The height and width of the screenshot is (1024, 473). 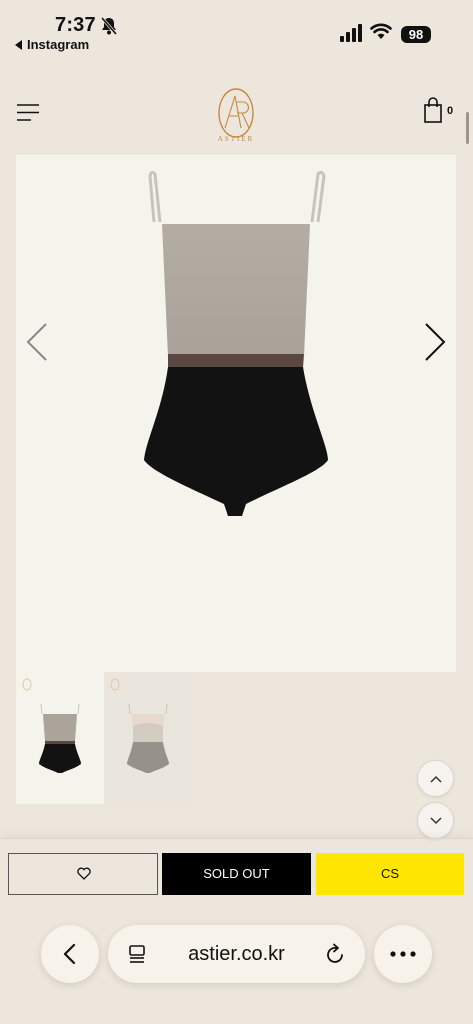 What do you see at coordinates (416, 34) in the screenshot?
I see `battery-icon: 98` at bounding box center [416, 34].